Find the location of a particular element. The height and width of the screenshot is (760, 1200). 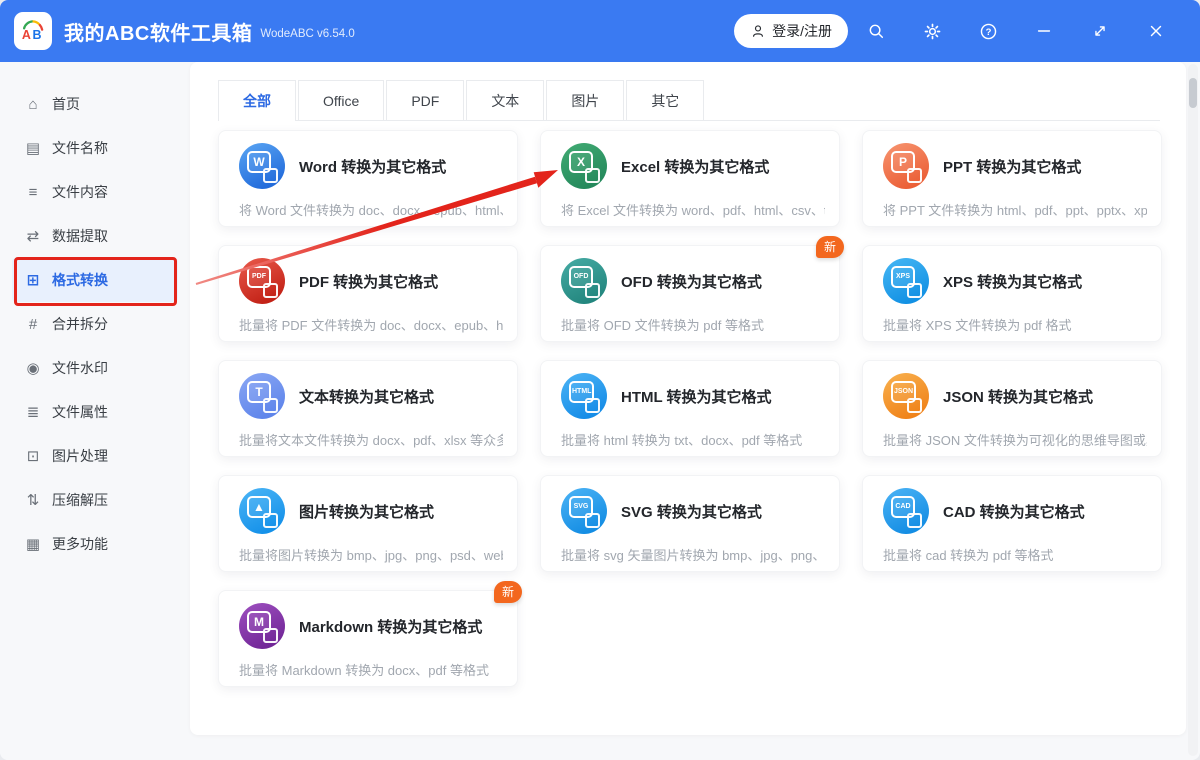

tab: 全部 is located at coordinates (257, 100).